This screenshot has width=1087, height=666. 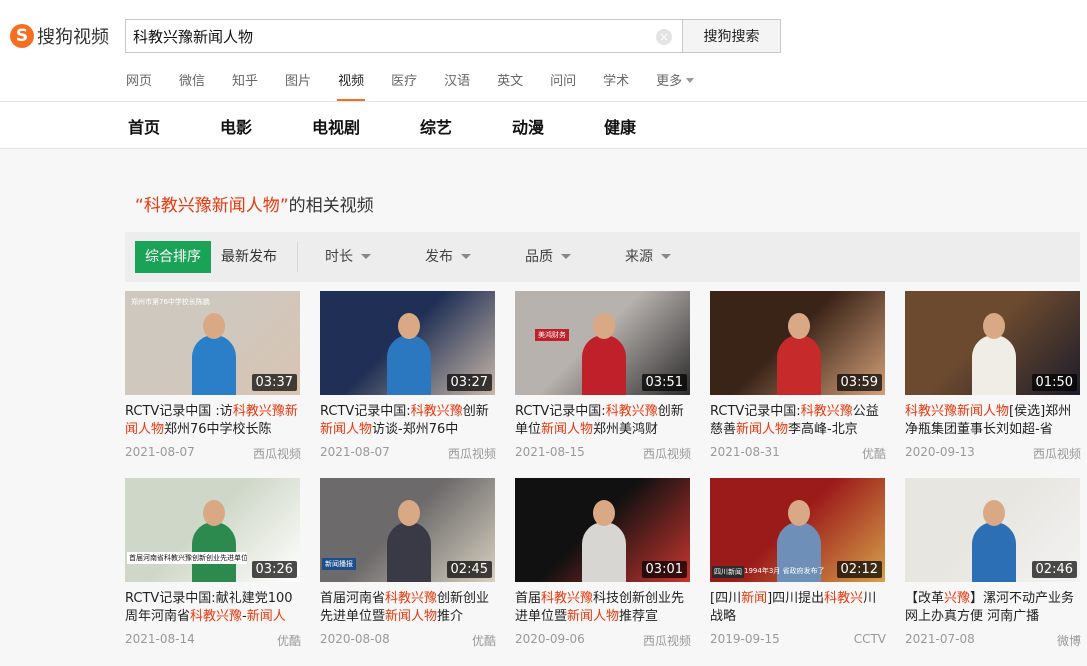 I want to click on video-duration: 03:01, so click(x=664, y=569).